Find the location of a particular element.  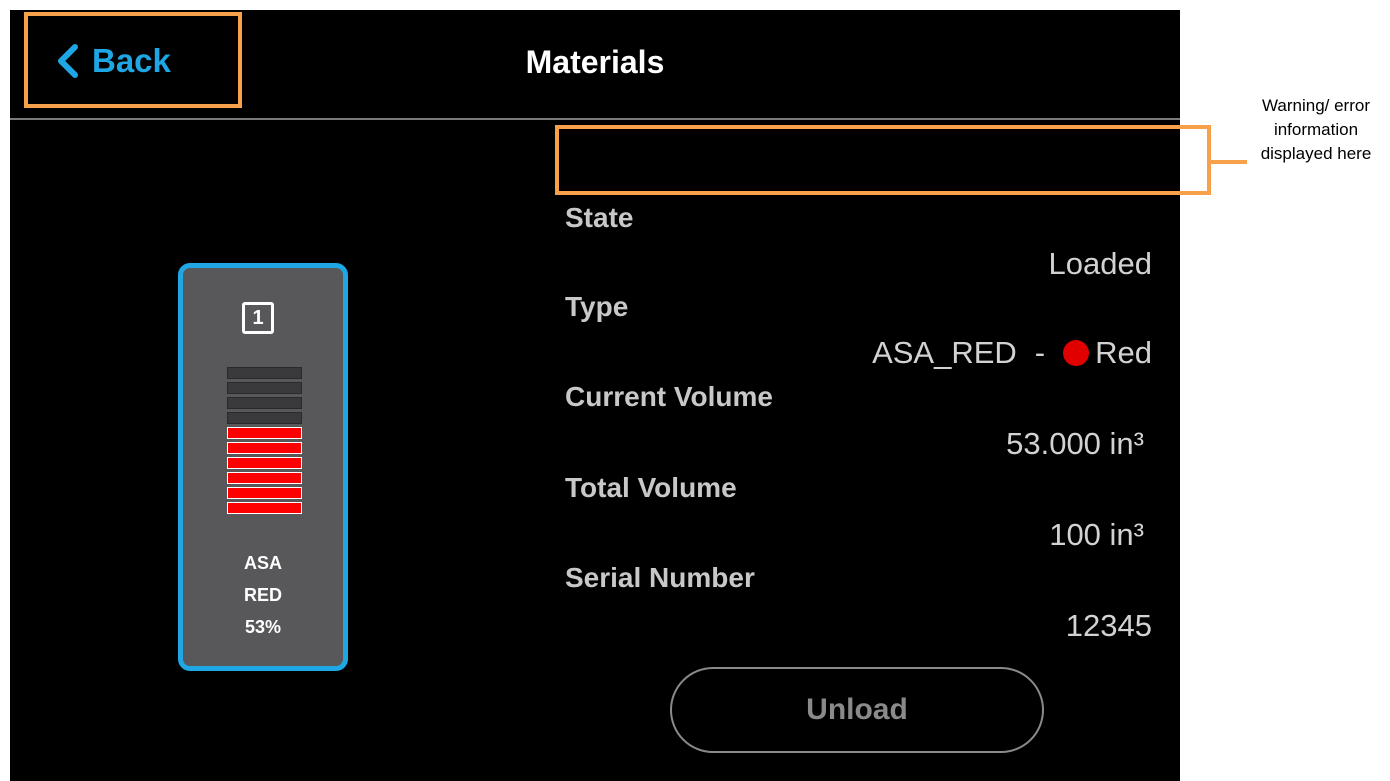

slot-number-badge: 1 is located at coordinates (258, 318).